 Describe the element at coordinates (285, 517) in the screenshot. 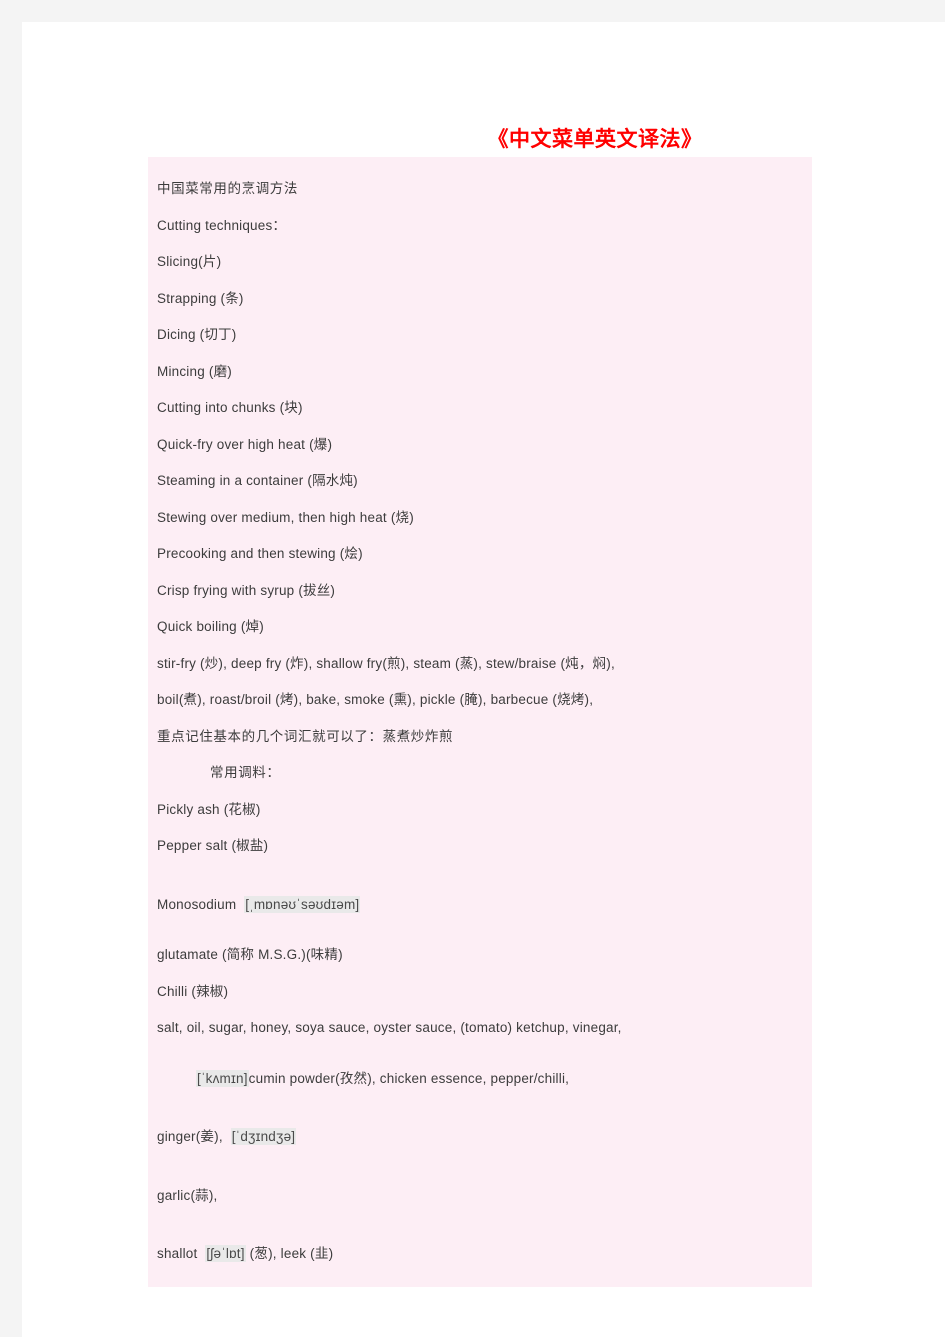

I see `list-item-stewing: Stewing over medium, then high heat (烧)` at that location.